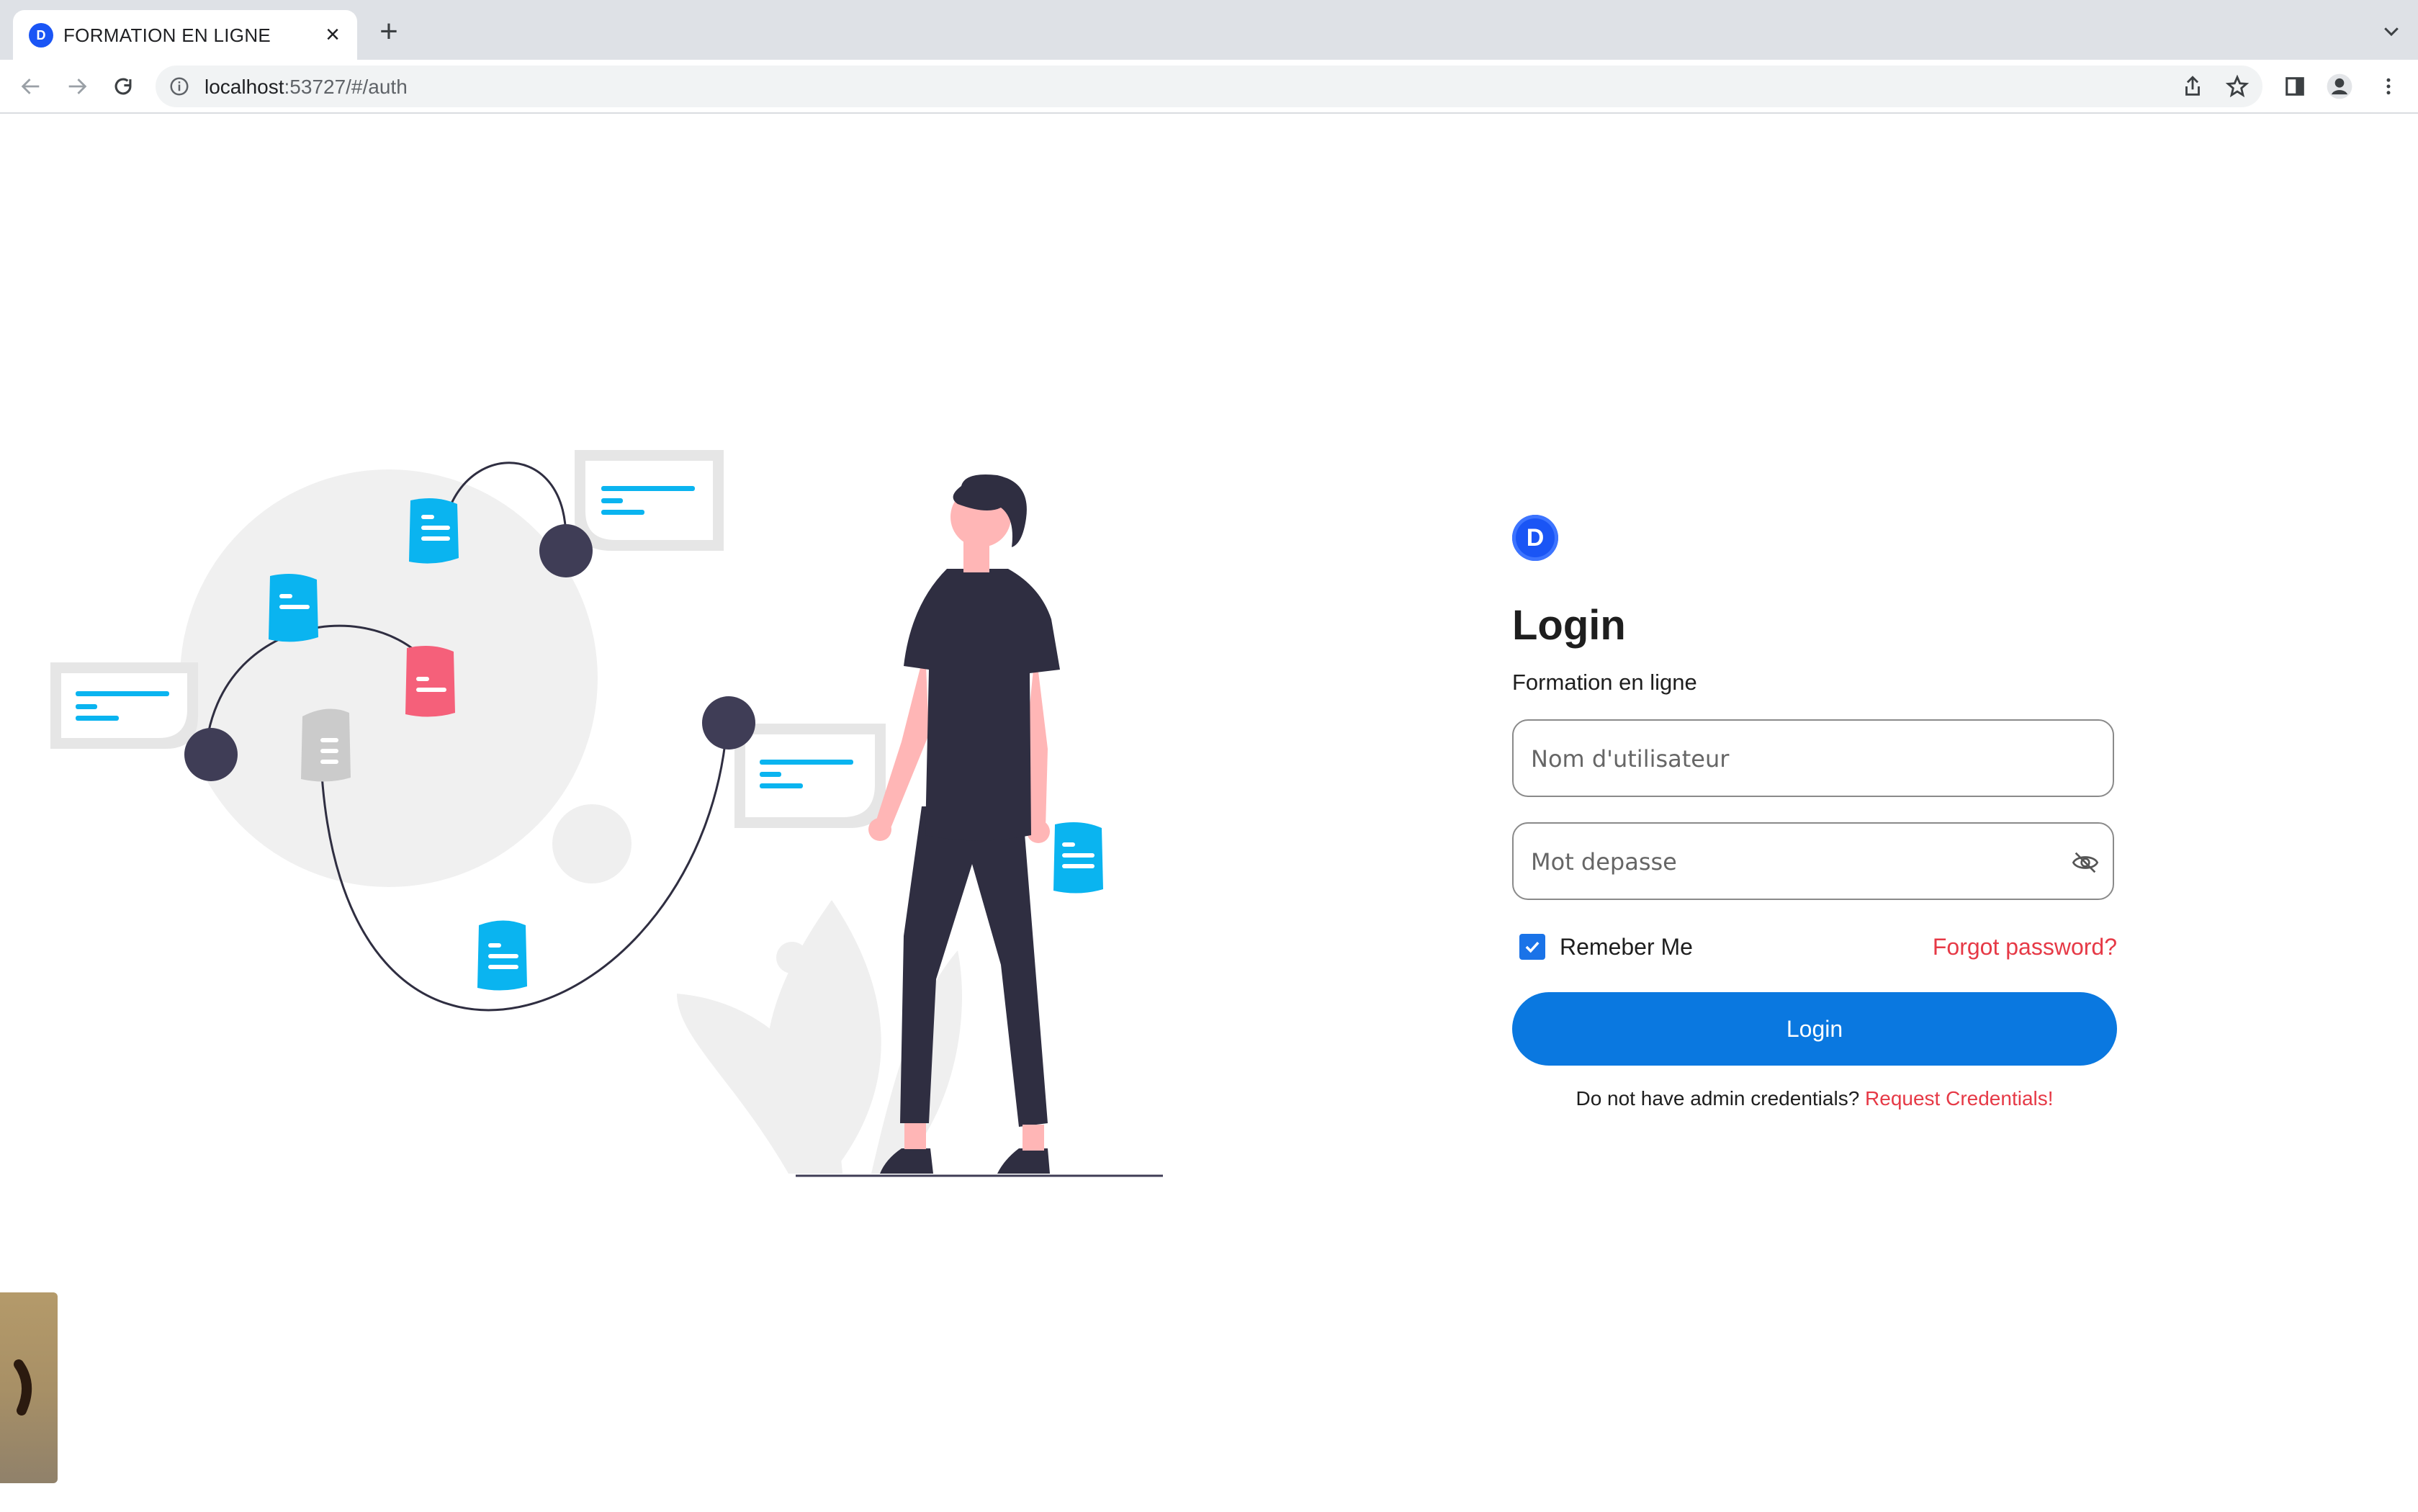 Image resolution: width=2418 pixels, height=1512 pixels. Describe the element at coordinates (2295, 86) in the screenshot. I see `sidebar-icon` at that location.